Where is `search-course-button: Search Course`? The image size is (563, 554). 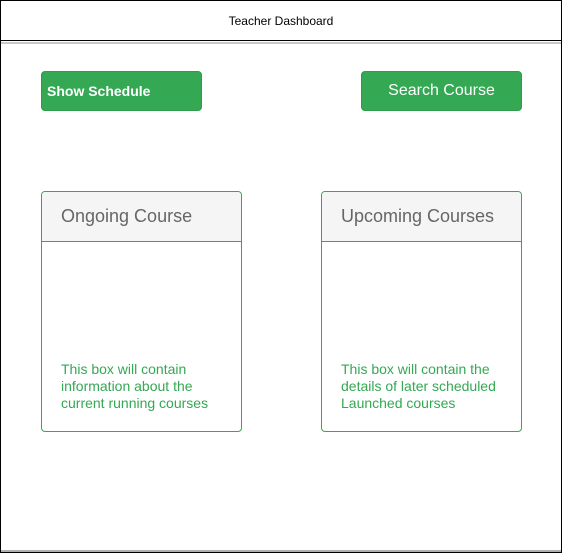
search-course-button: Search Course is located at coordinates (441, 91).